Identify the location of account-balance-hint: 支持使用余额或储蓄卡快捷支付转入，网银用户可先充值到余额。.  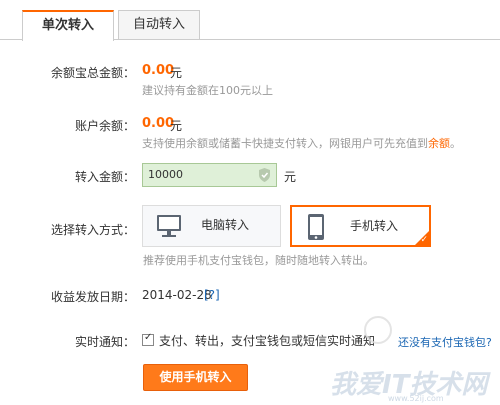
(301, 143).